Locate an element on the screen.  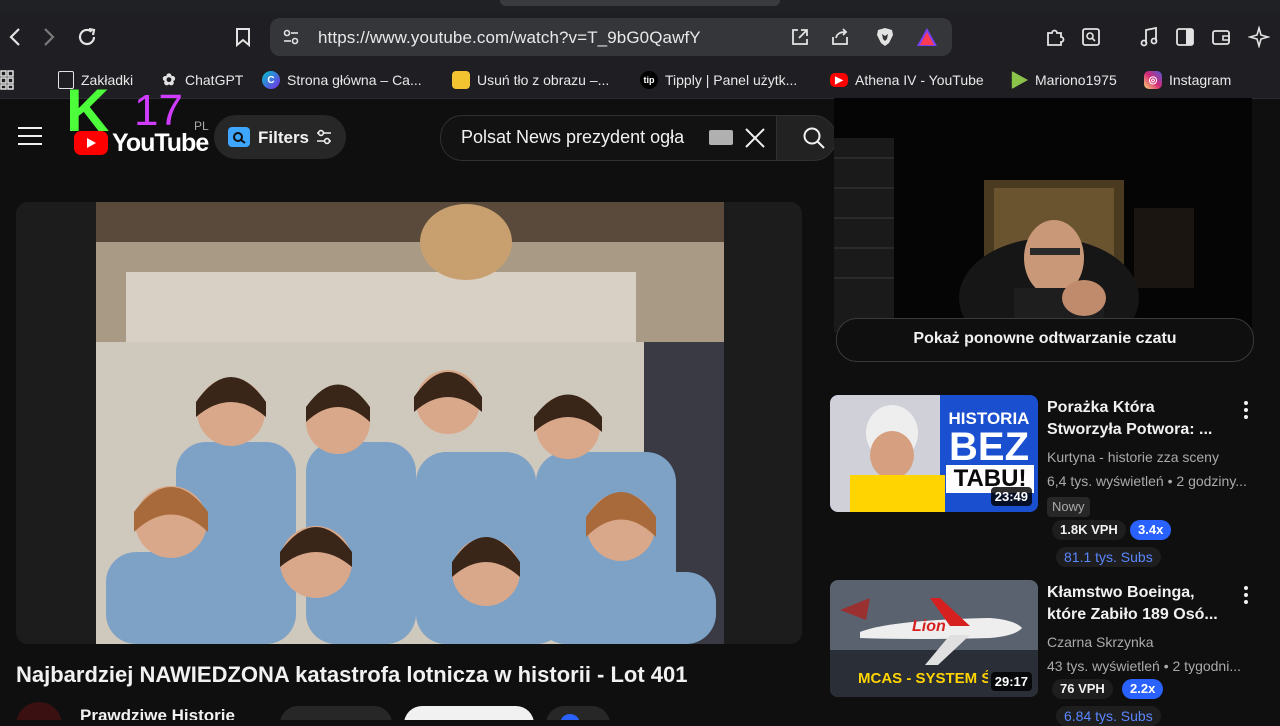
bookmark-label: Athena IV - YouTube is located at coordinates (919, 80).